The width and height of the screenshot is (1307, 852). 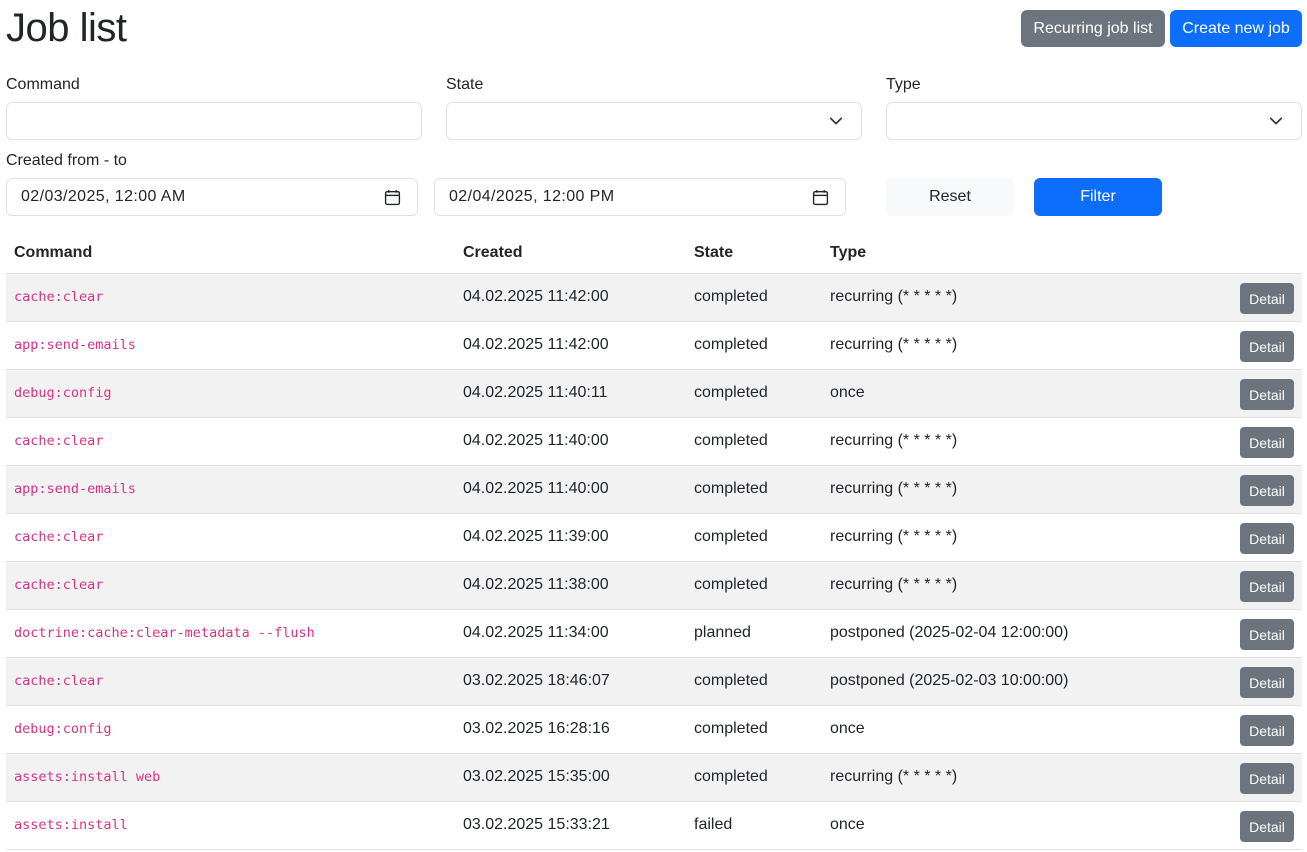 I want to click on cell-created: 04.02.2025 11:39:00, so click(x=570, y=537).